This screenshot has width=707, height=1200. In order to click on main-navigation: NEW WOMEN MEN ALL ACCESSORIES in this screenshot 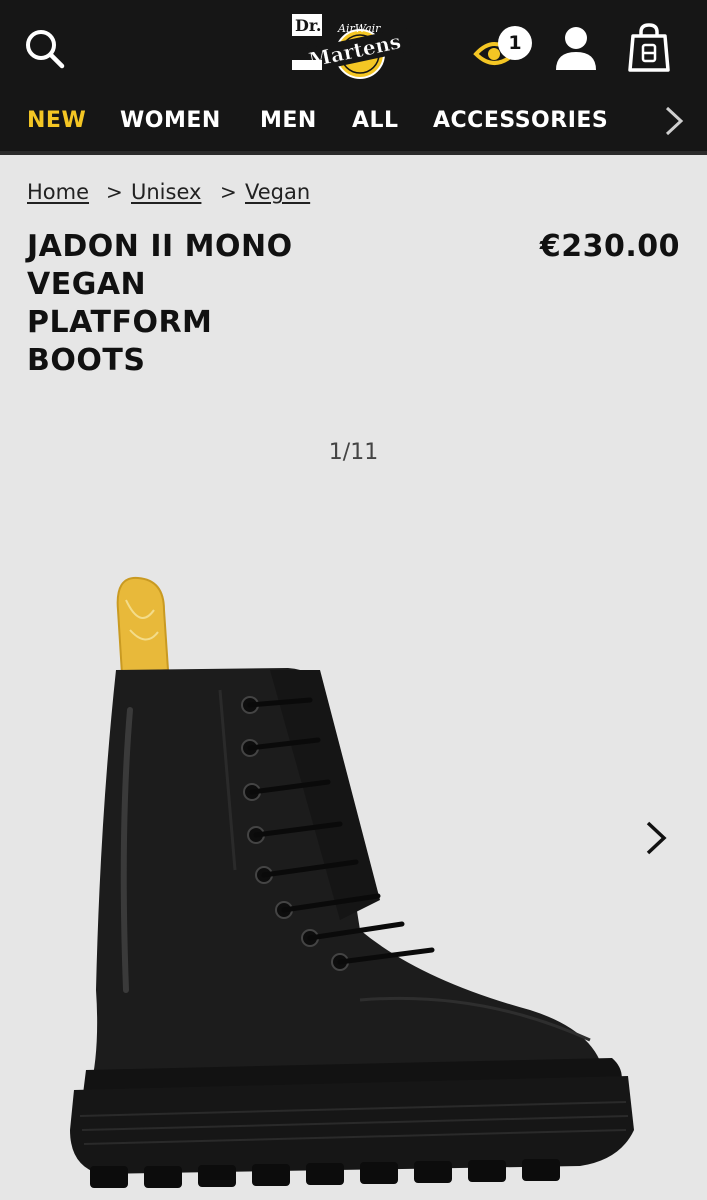, I will do `click(353, 122)`.